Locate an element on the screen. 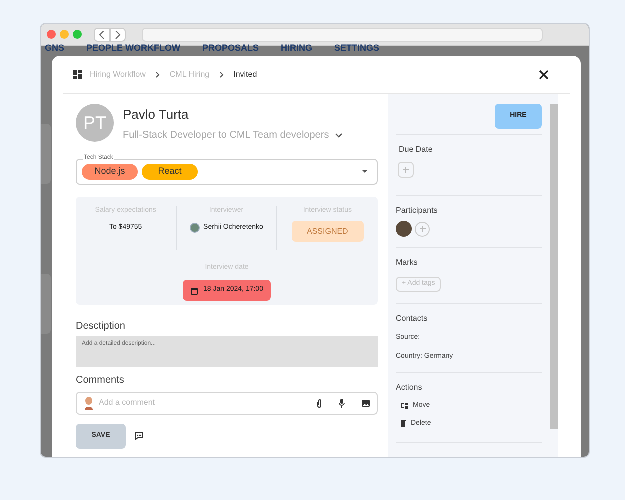 This screenshot has width=625, height=500. forward-button is located at coordinates (118, 35).